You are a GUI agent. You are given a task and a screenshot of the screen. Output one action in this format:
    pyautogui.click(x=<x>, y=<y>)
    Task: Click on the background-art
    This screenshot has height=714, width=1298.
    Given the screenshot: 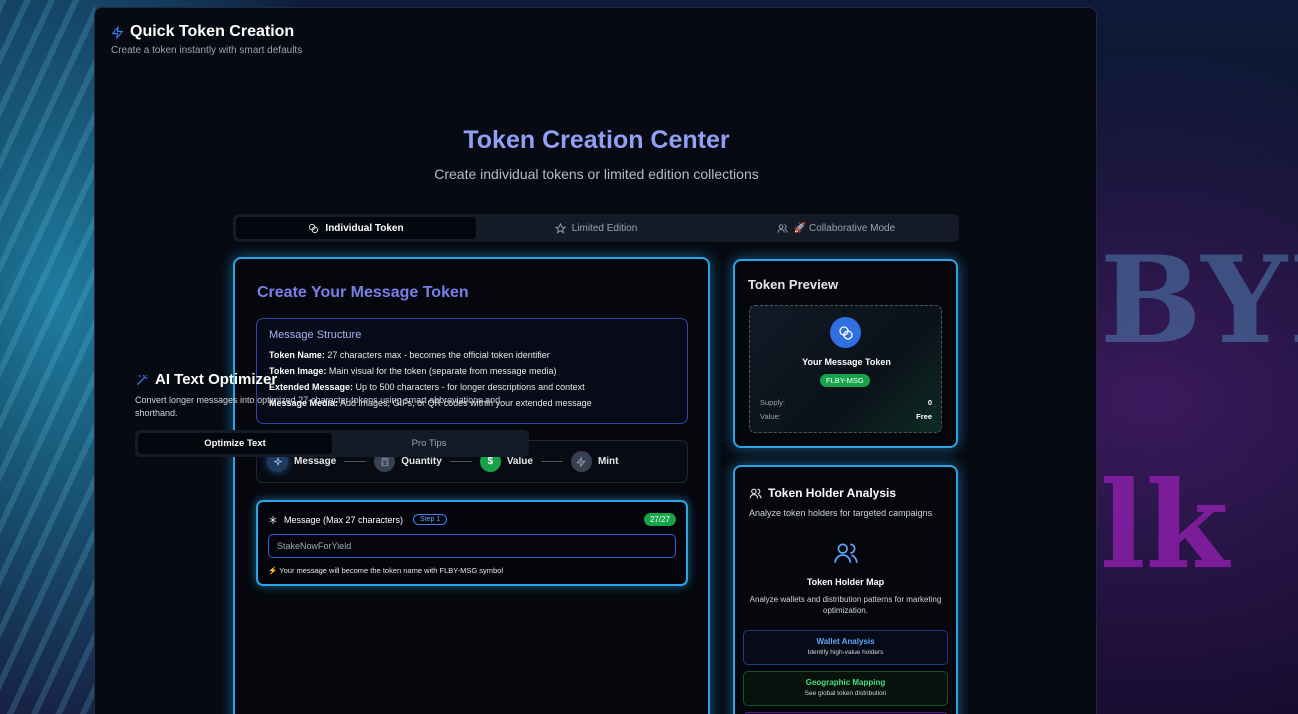 What is the action you would take?
    pyautogui.click(x=47, y=357)
    